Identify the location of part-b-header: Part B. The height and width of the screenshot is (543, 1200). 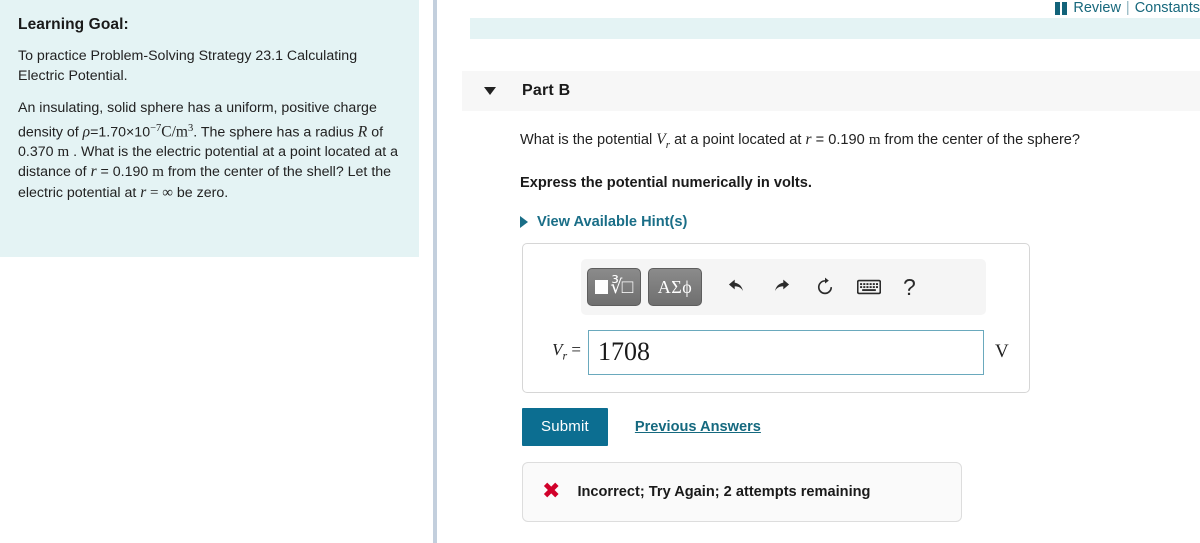
(831, 91).